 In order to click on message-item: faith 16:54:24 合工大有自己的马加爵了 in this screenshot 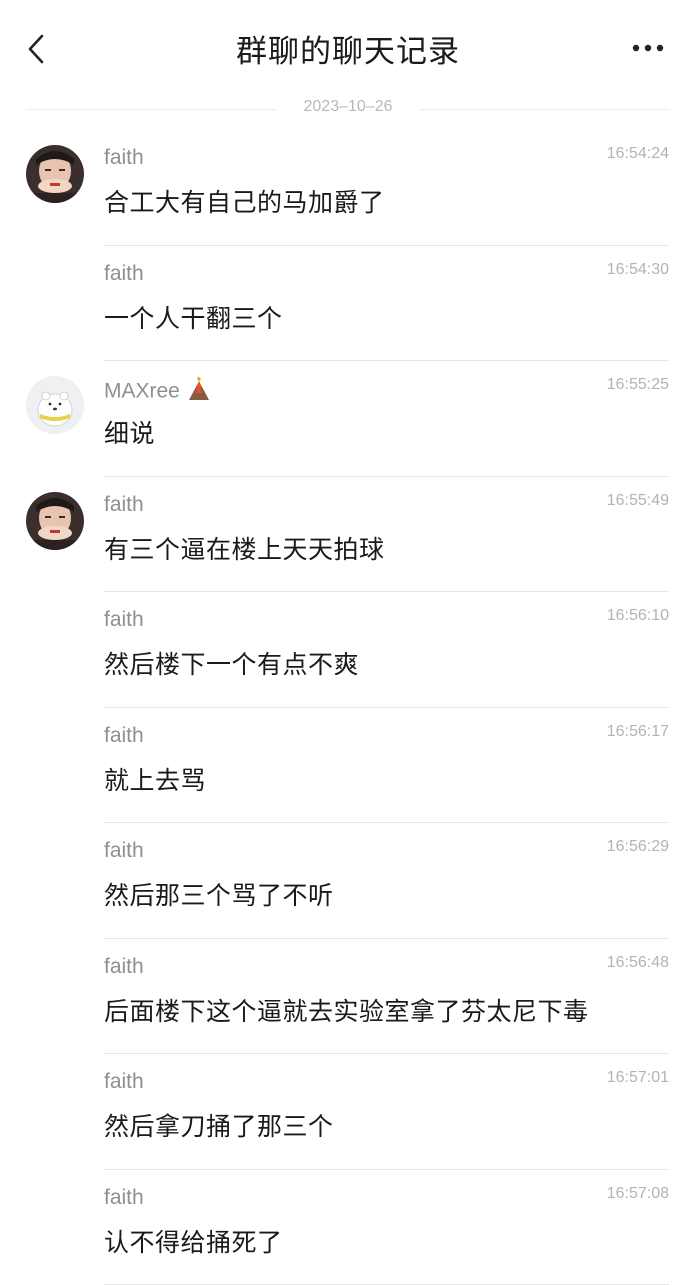, I will do `click(348, 188)`.